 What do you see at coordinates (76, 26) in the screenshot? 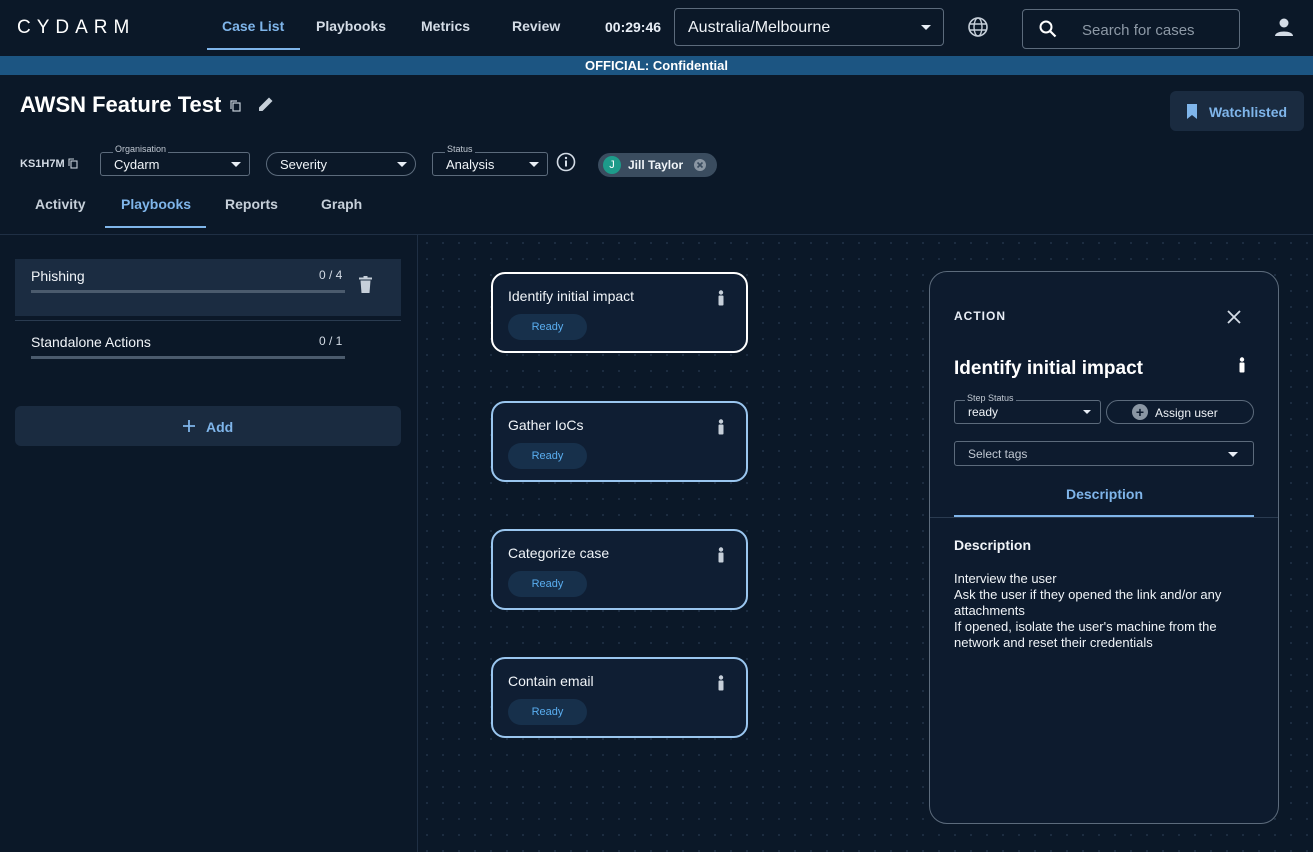
I see `svg-text: CYDARM` at bounding box center [76, 26].